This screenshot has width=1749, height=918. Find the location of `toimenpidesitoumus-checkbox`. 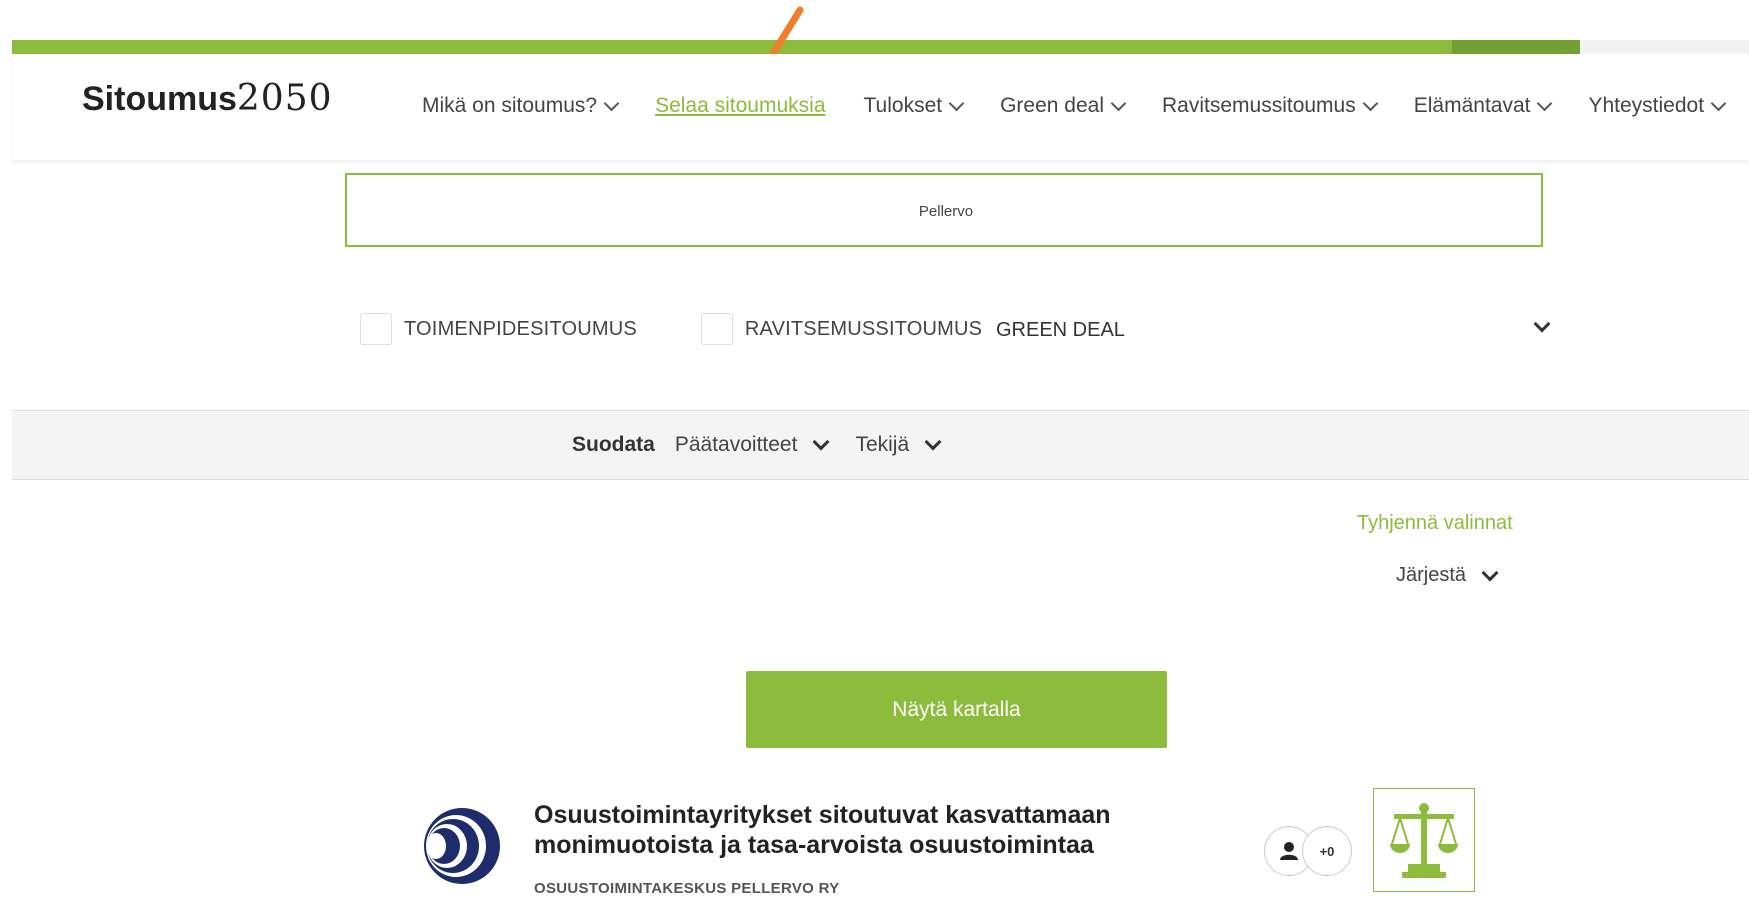

toimenpidesitoumus-checkbox is located at coordinates (376, 329).